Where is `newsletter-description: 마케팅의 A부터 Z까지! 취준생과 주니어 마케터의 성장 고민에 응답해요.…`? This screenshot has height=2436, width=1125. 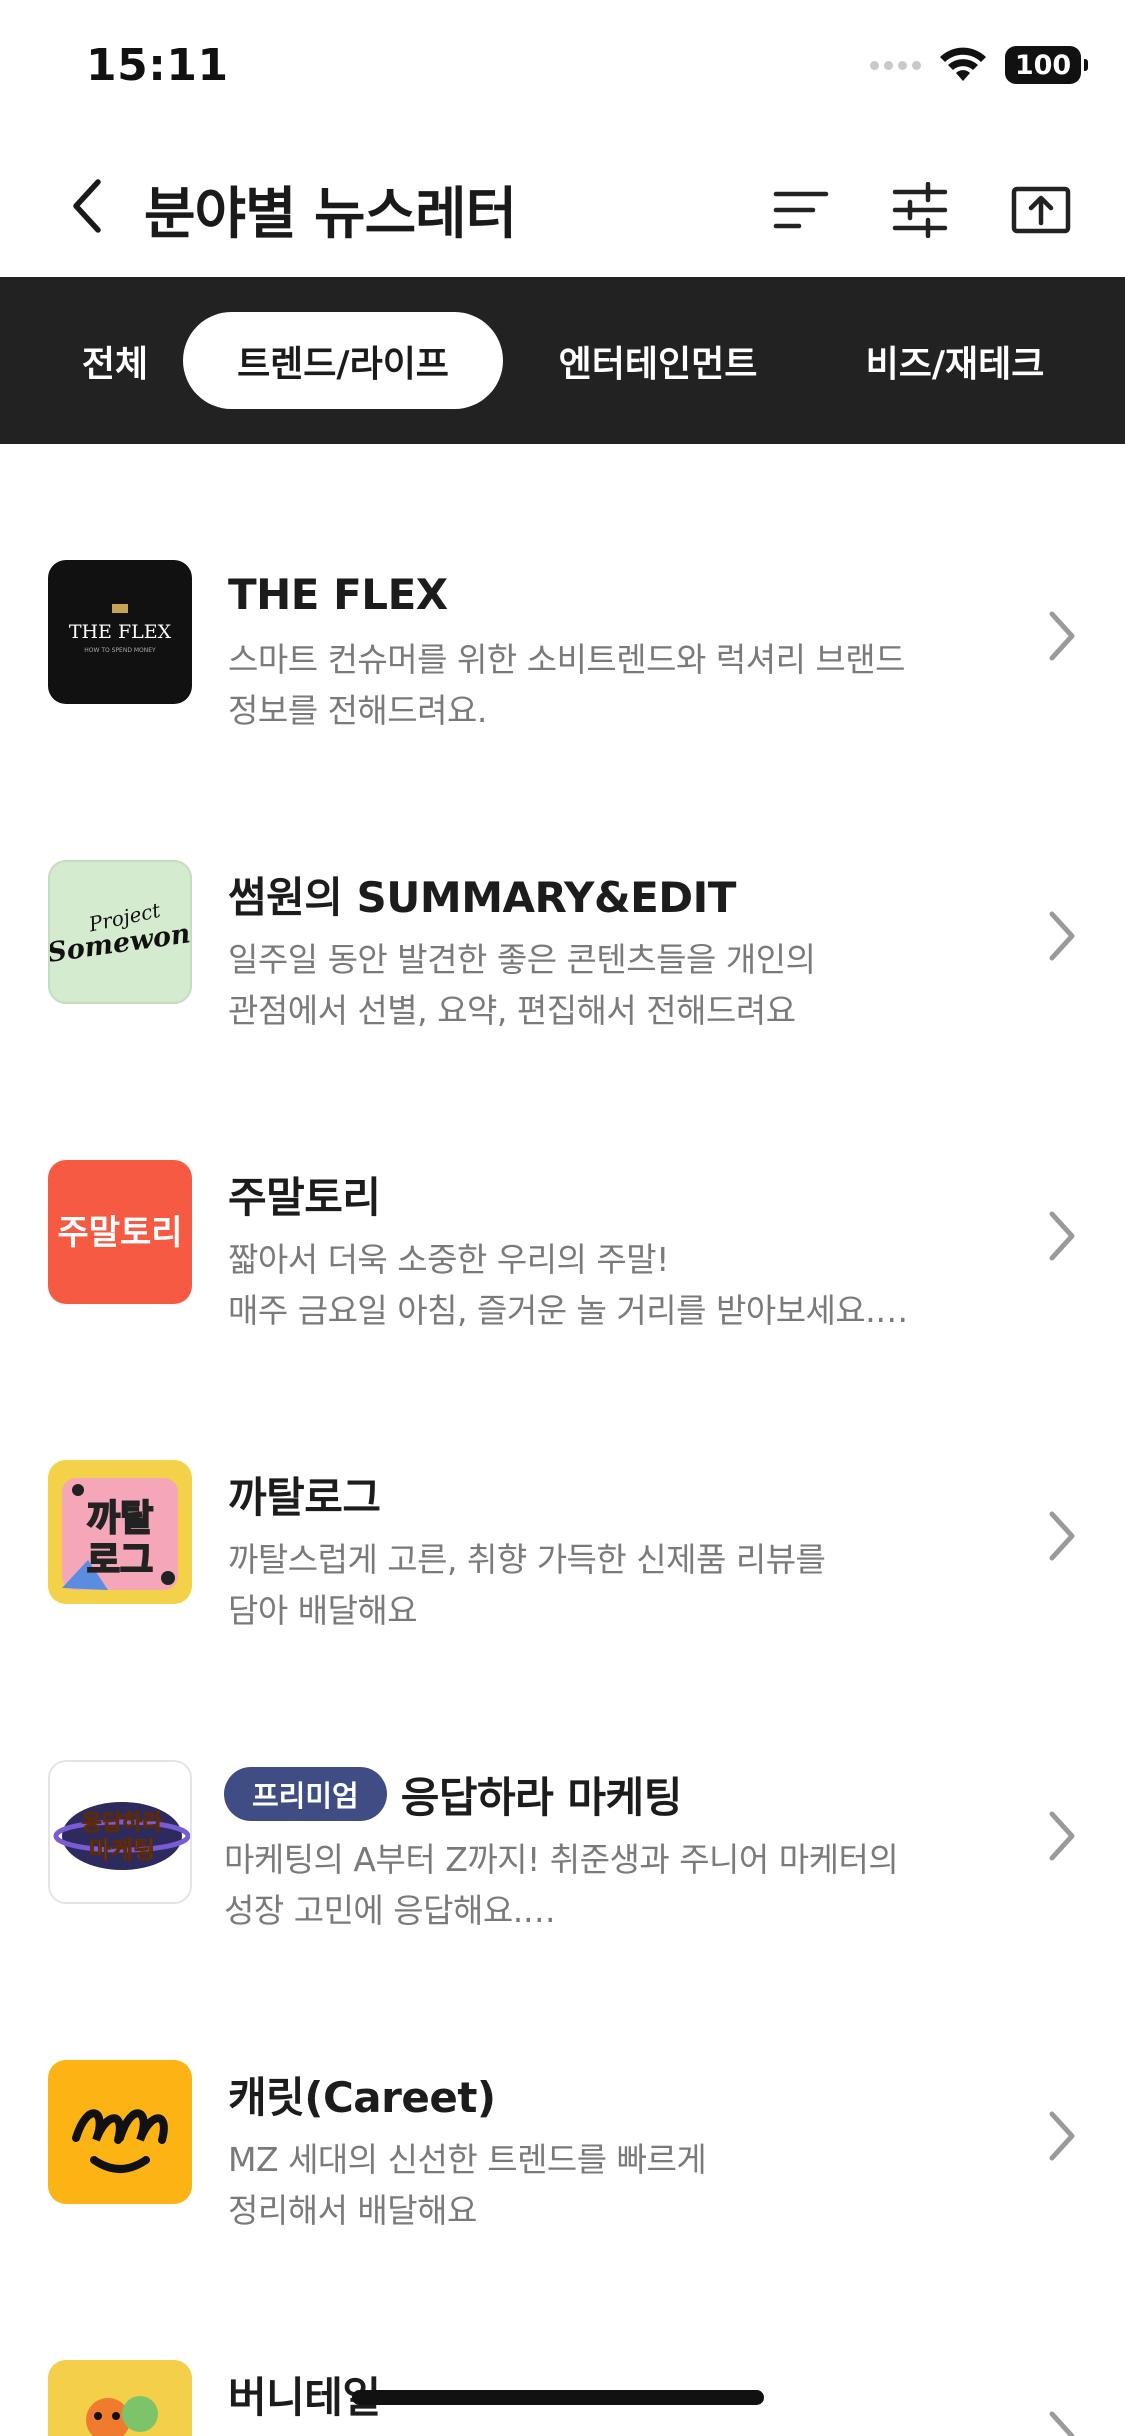
newsletter-description: 마케팅의 A부터 Z까지! 취준생과 주니어 마케터의 성장 고민에 응답해요.… is located at coordinates (561, 1885).